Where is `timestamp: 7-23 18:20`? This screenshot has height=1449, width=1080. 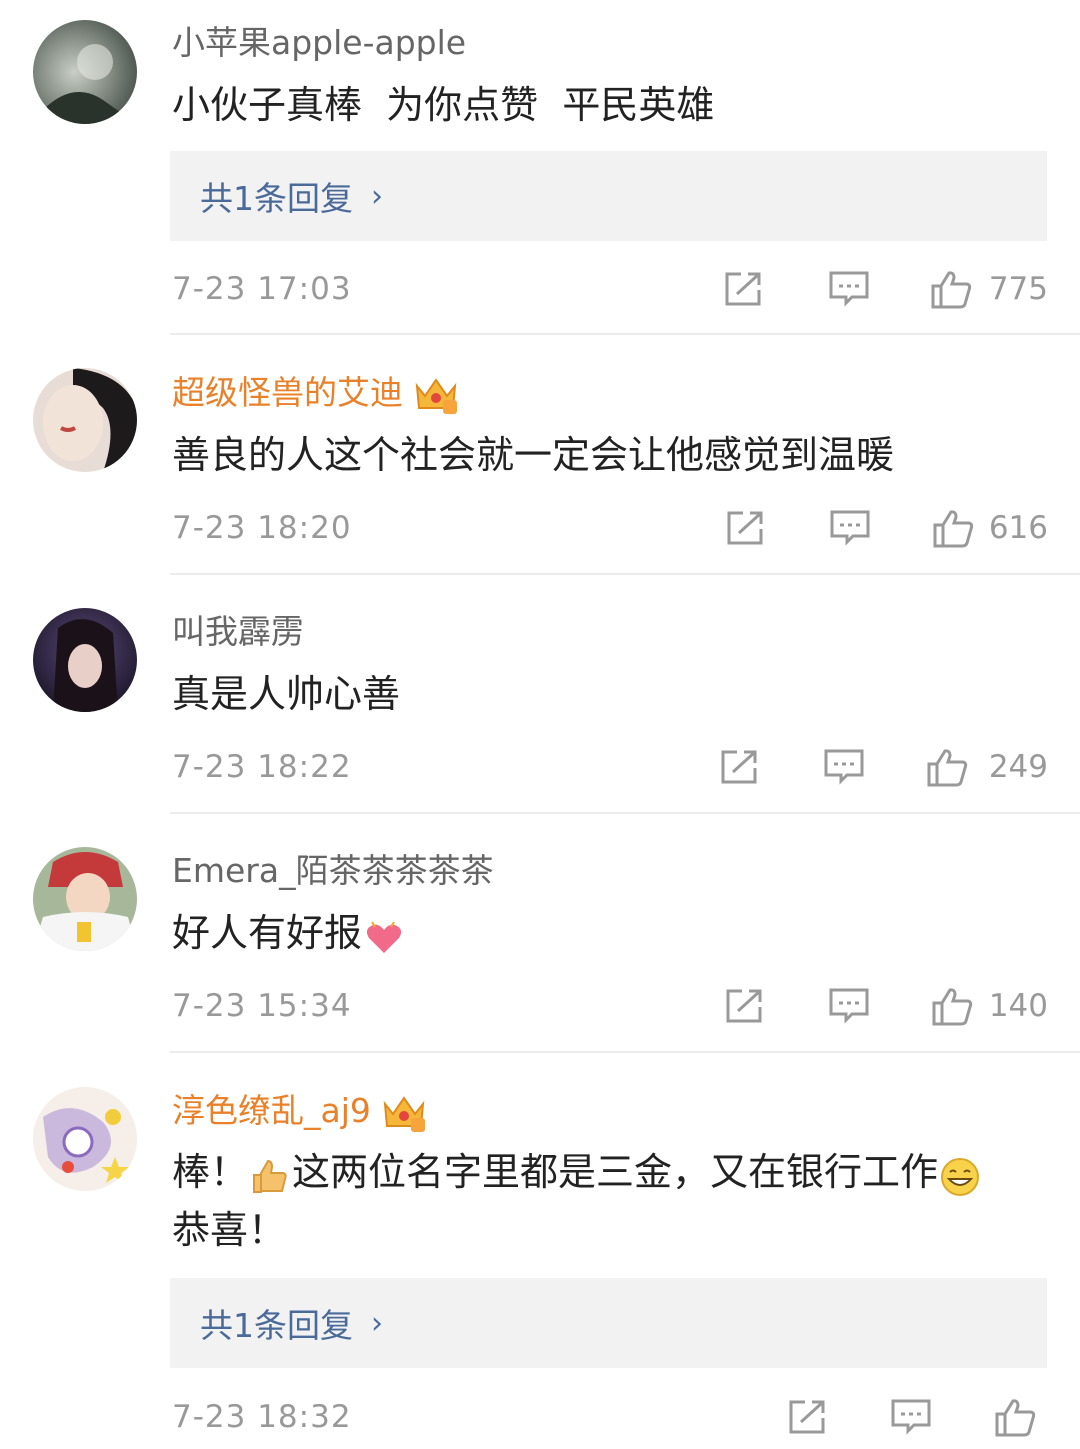
timestamp: 7-23 18:20 is located at coordinates (262, 528).